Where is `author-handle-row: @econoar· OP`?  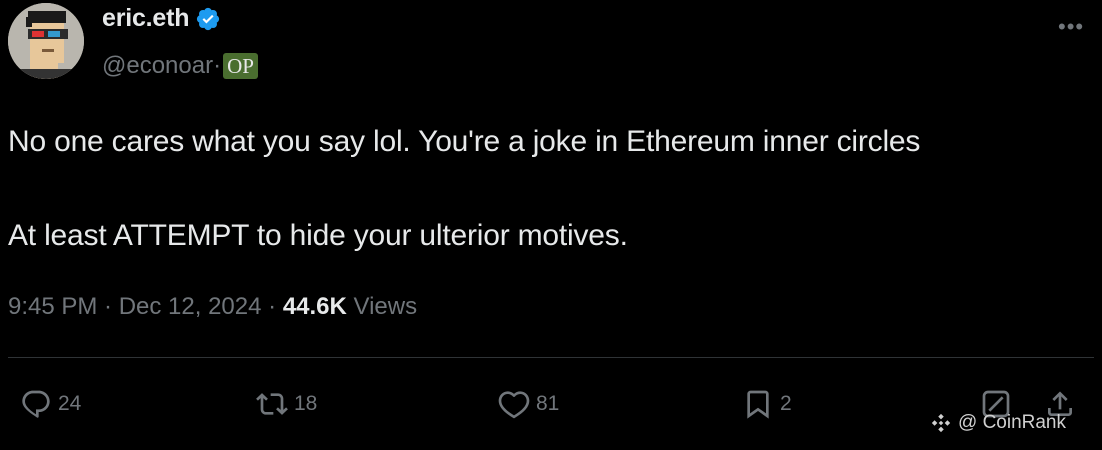 author-handle-row: @econoar· OP is located at coordinates (180, 66).